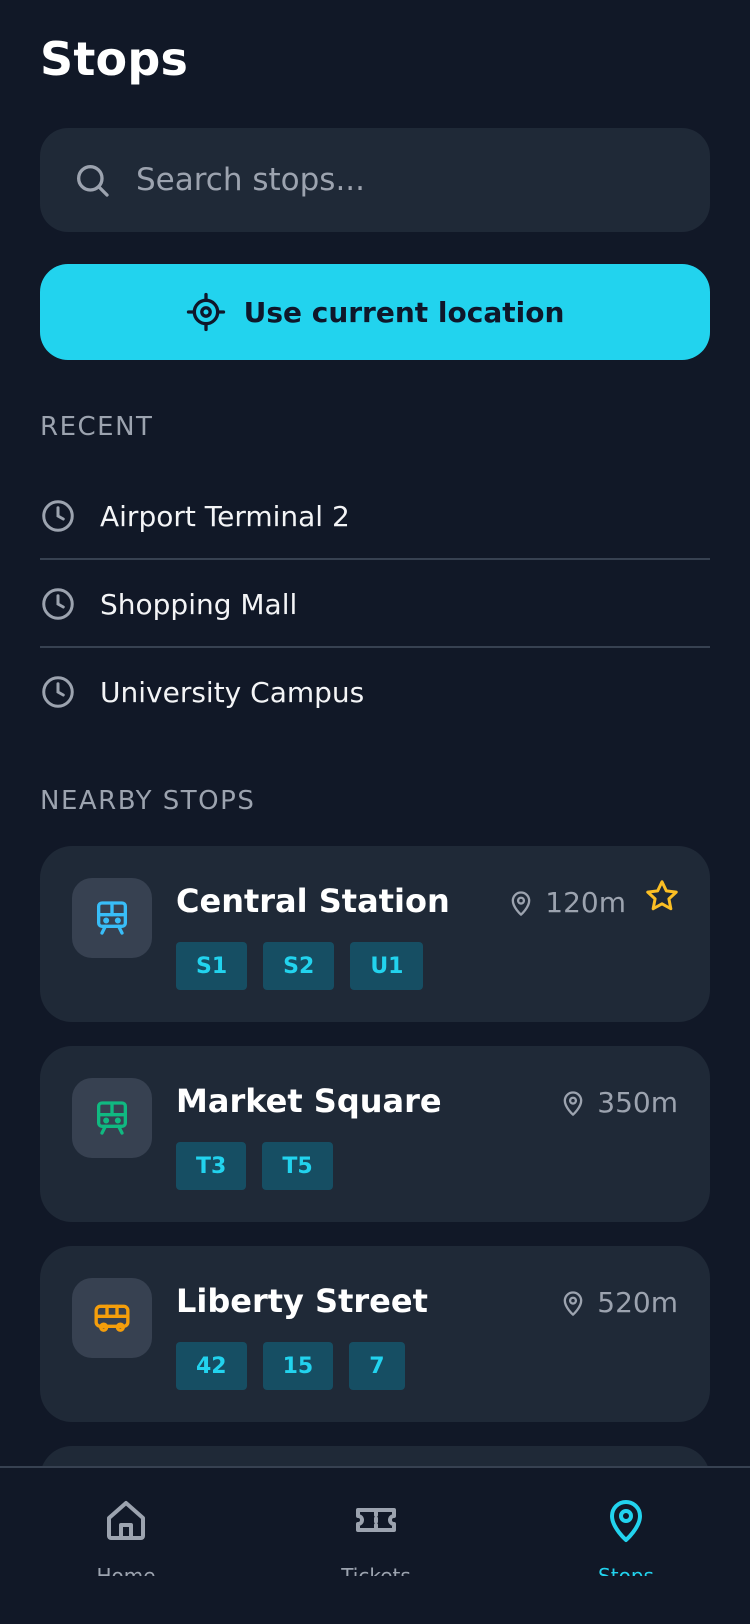  I want to click on train-icon, so click(112, 918).